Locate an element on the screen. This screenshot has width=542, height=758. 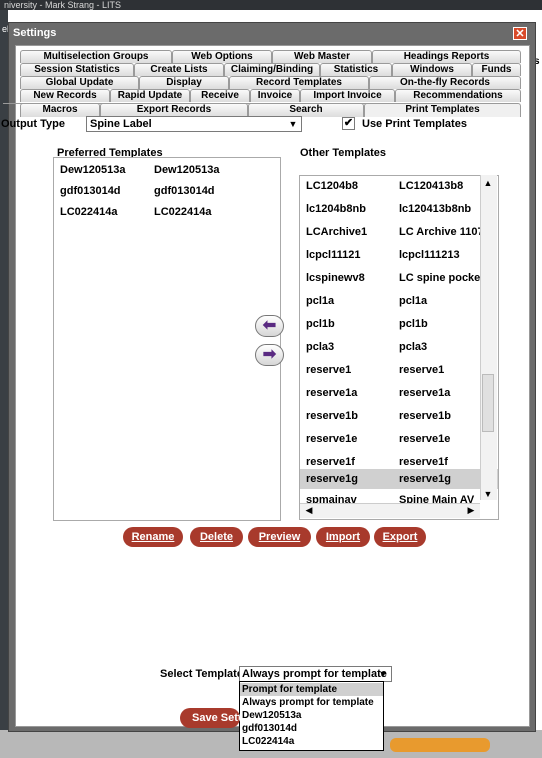
preview-button: Preview is located at coordinates (279, 537).